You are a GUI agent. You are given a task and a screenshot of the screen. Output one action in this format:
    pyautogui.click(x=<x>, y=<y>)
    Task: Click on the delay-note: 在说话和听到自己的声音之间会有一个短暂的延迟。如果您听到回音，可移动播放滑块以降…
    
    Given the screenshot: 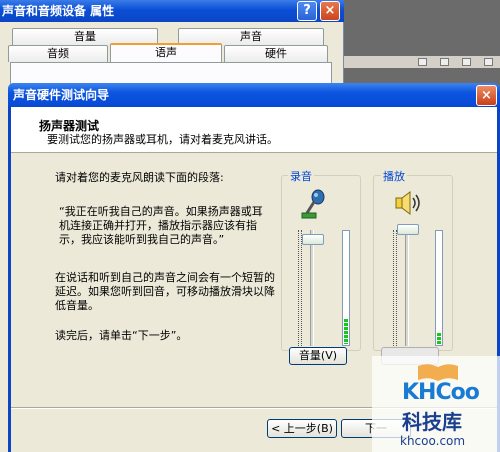 What is the action you would take?
    pyautogui.click(x=165, y=291)
    